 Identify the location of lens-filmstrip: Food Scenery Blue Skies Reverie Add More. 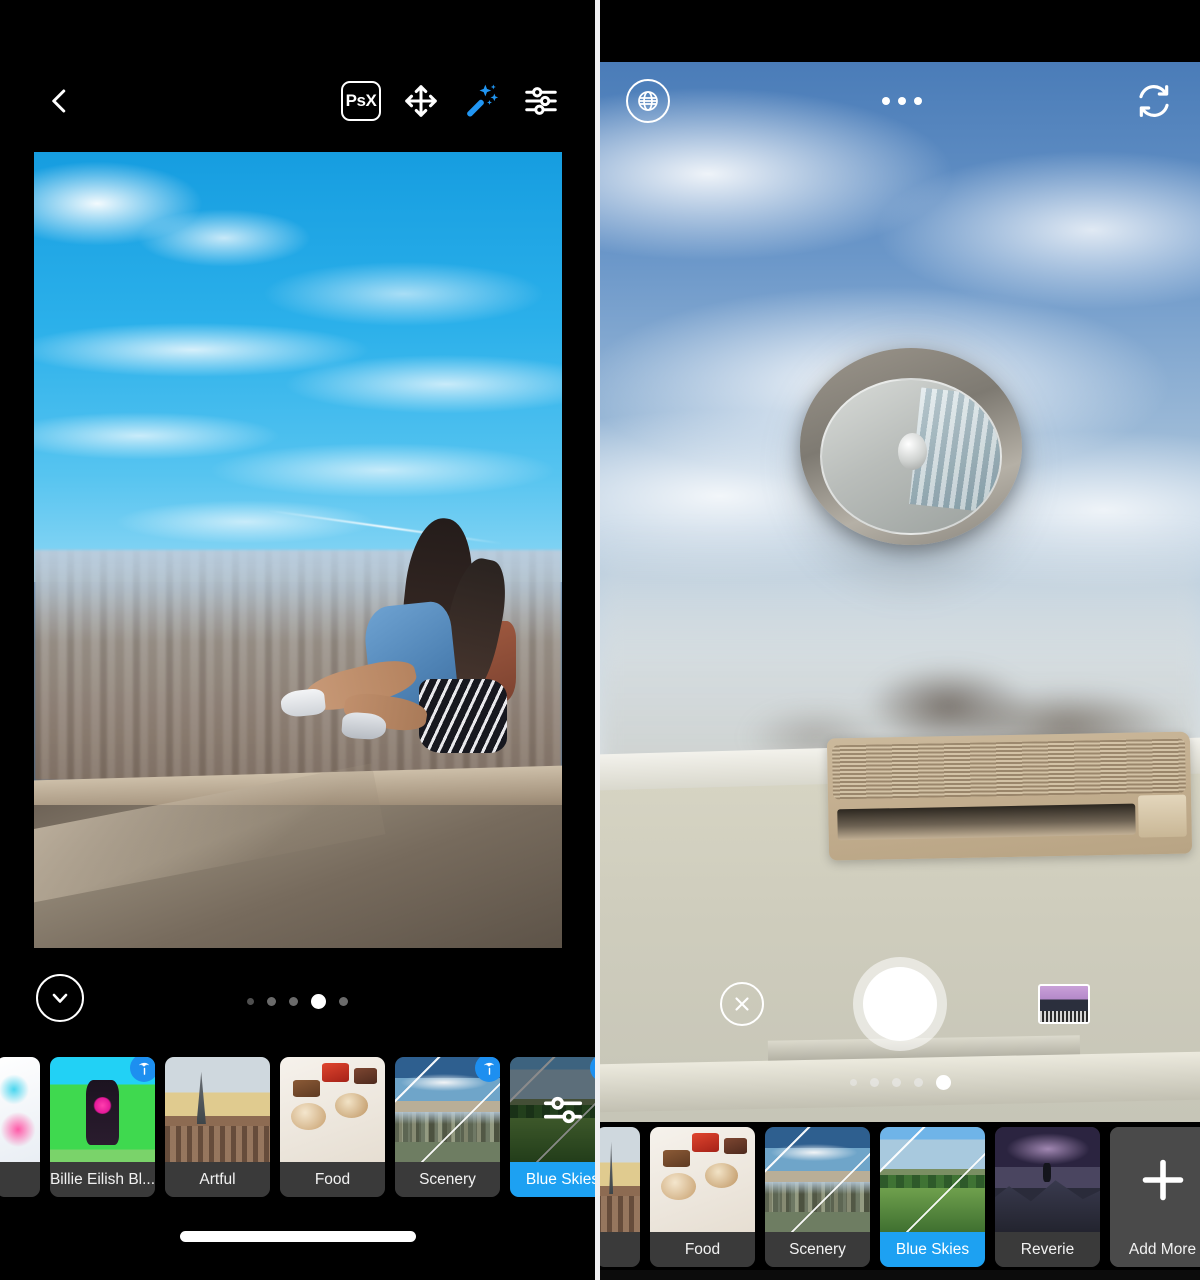
(900, 1196).